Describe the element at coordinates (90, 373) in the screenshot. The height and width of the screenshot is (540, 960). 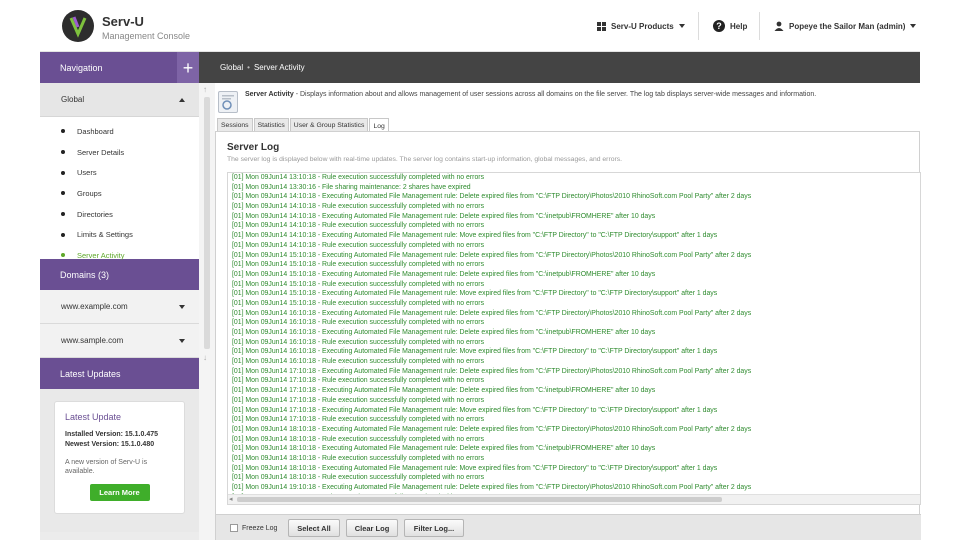
I see `latest-updates-label: Latest Updates` at that location.